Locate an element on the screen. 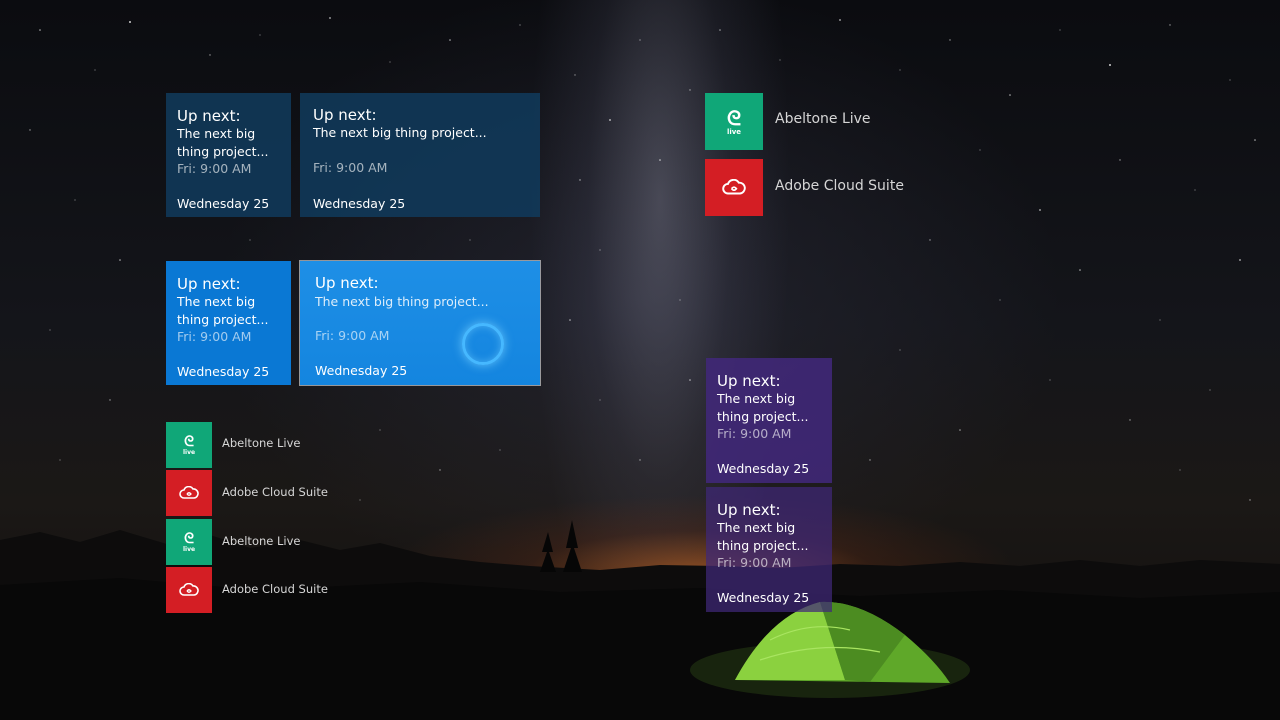 The image size is (1280, 720). cortana-ring-icon is located at coordinates (483, 344).